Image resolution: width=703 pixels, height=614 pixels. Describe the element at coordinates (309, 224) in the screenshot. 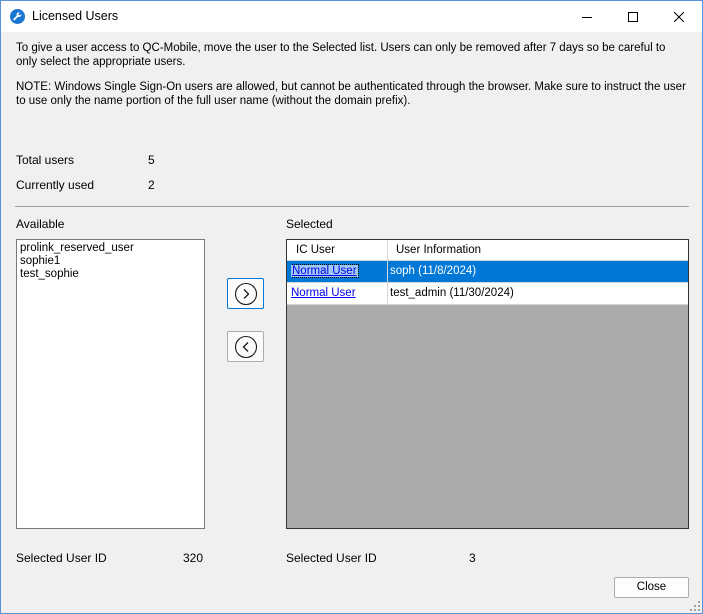

I see `selected-label: Selected` at that location.